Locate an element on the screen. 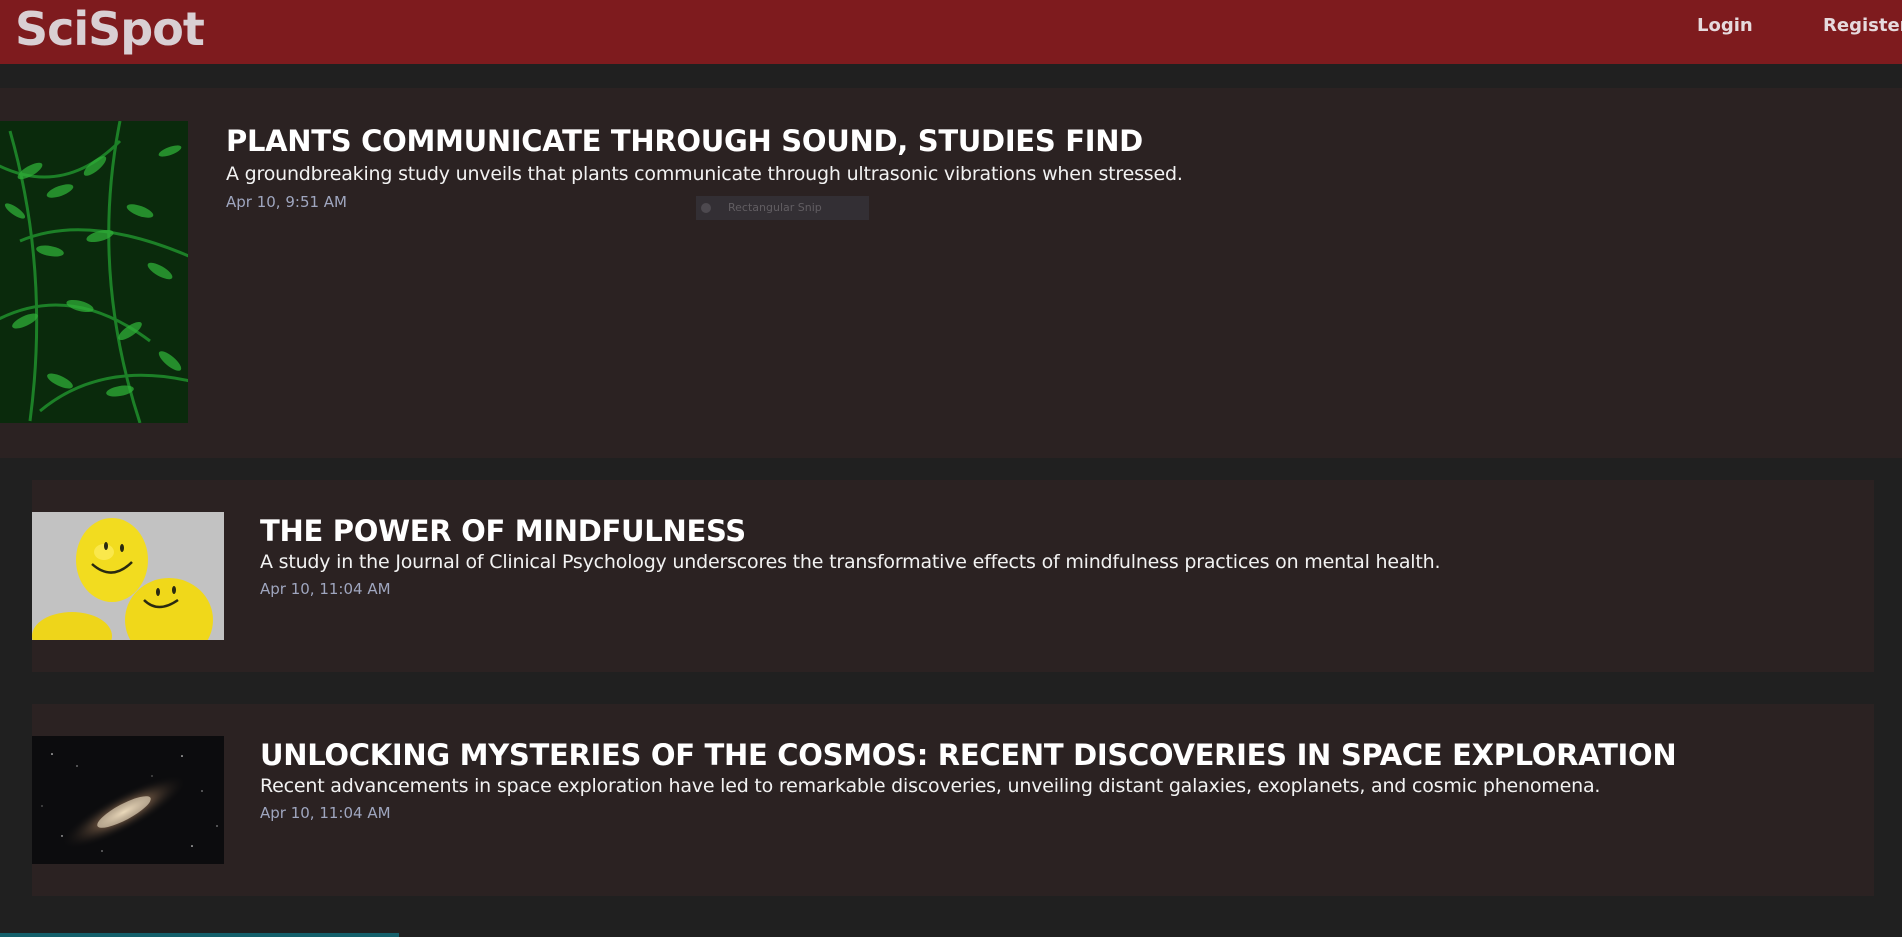  smiley-balloons-image is located at coordinates (128, 576).